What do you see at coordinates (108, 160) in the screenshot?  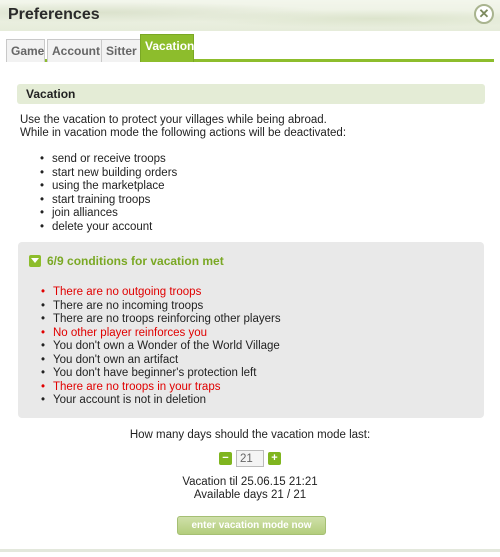 I see `list-item: send or receive troops` at bounding box center [108, 160].